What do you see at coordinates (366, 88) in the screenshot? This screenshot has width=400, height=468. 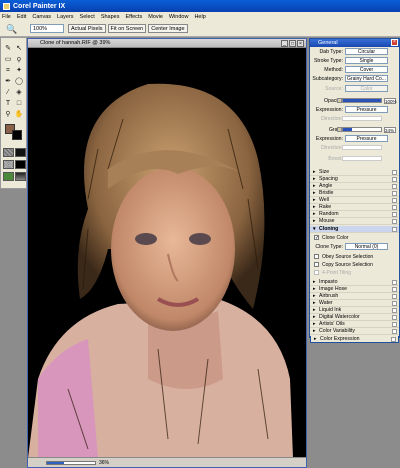 I see `source-select: Color` at bounding box center [366, 88].